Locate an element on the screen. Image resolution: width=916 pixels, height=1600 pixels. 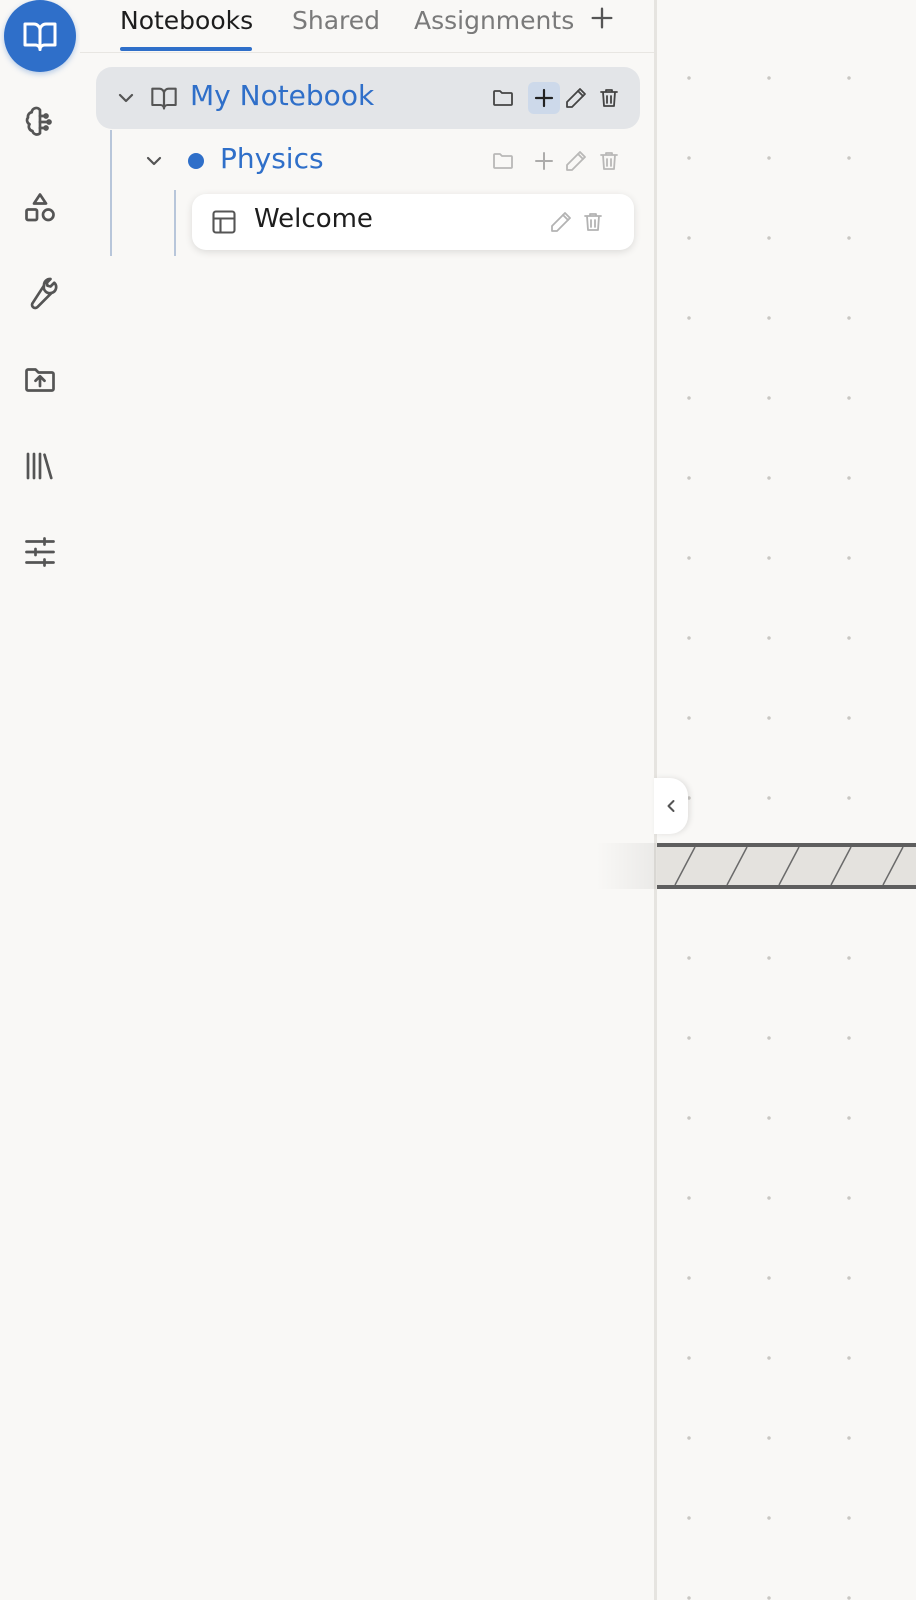
tab-shared: Shared is located at coordinates (336, 20).